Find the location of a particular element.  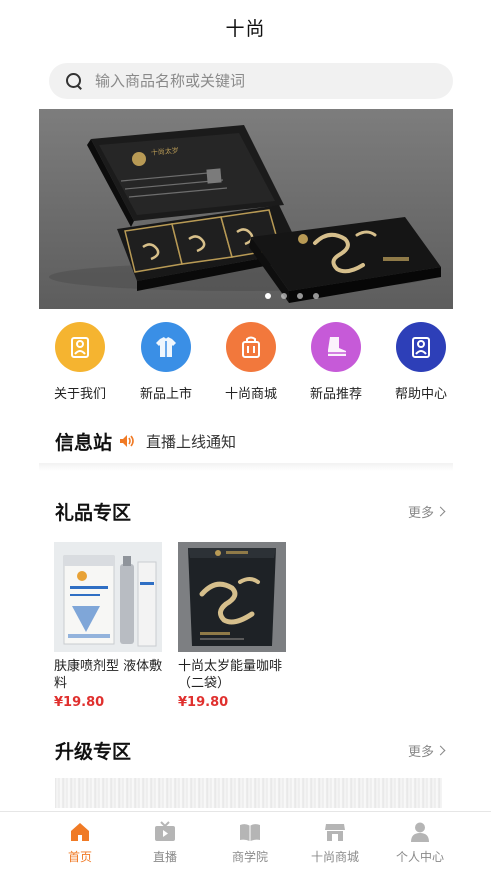

quick-link-about: 关于我们 is located at coordinates (80, 362).